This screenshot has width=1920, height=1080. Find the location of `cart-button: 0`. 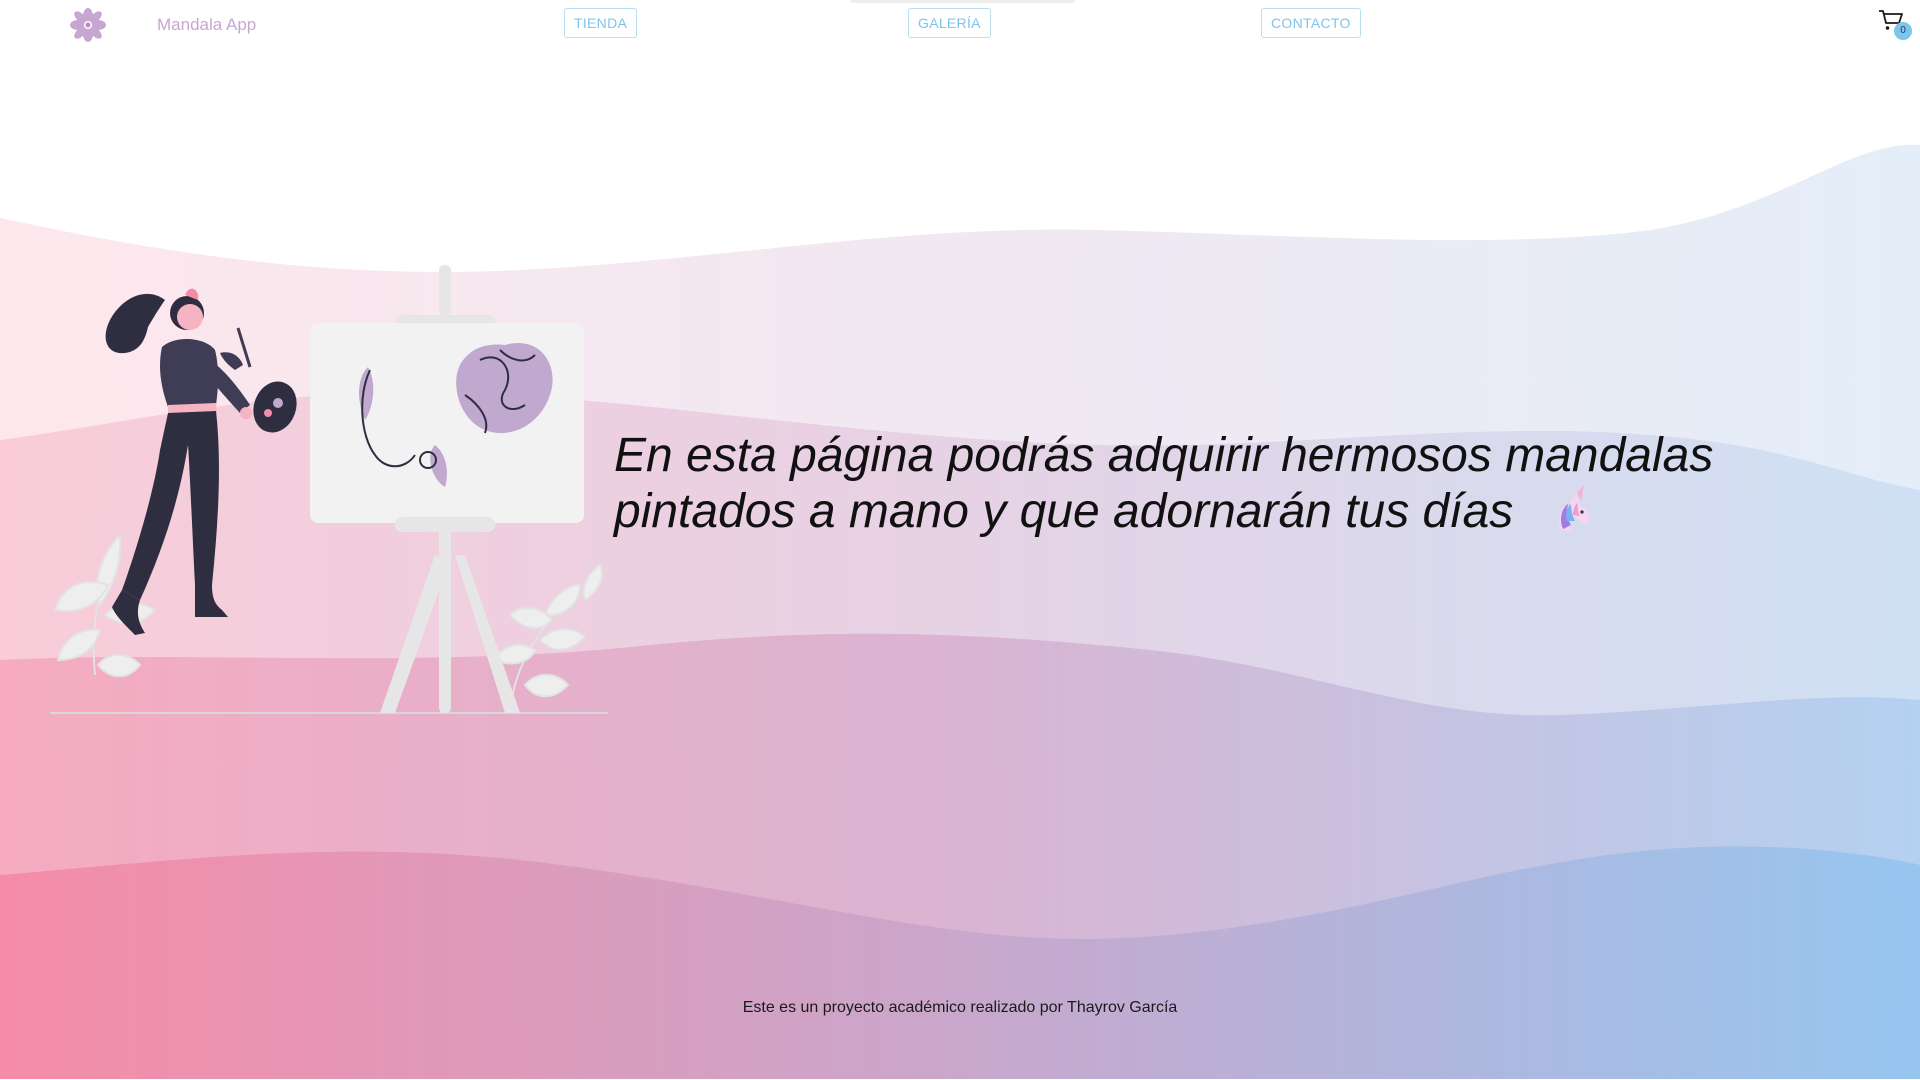

cart-button: 0 is located at coordinates (1895, 25).